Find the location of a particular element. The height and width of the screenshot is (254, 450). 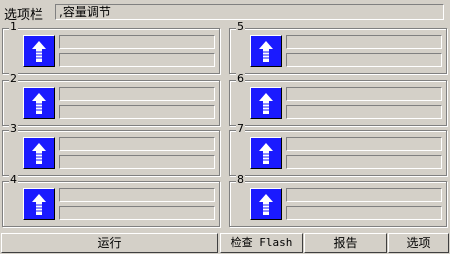

panel-3: 3 is located at coordinates (111, 149).